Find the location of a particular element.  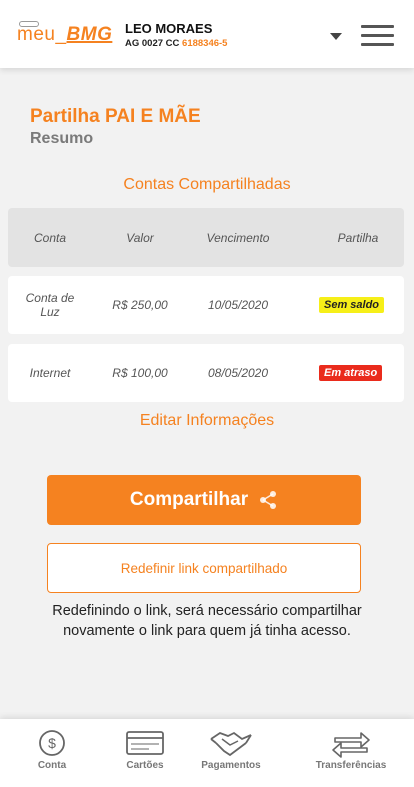

top-bar: meu_BMG LEO MORAES AG 0027 CC 6188346-5 is located at coordinates (207, 34).